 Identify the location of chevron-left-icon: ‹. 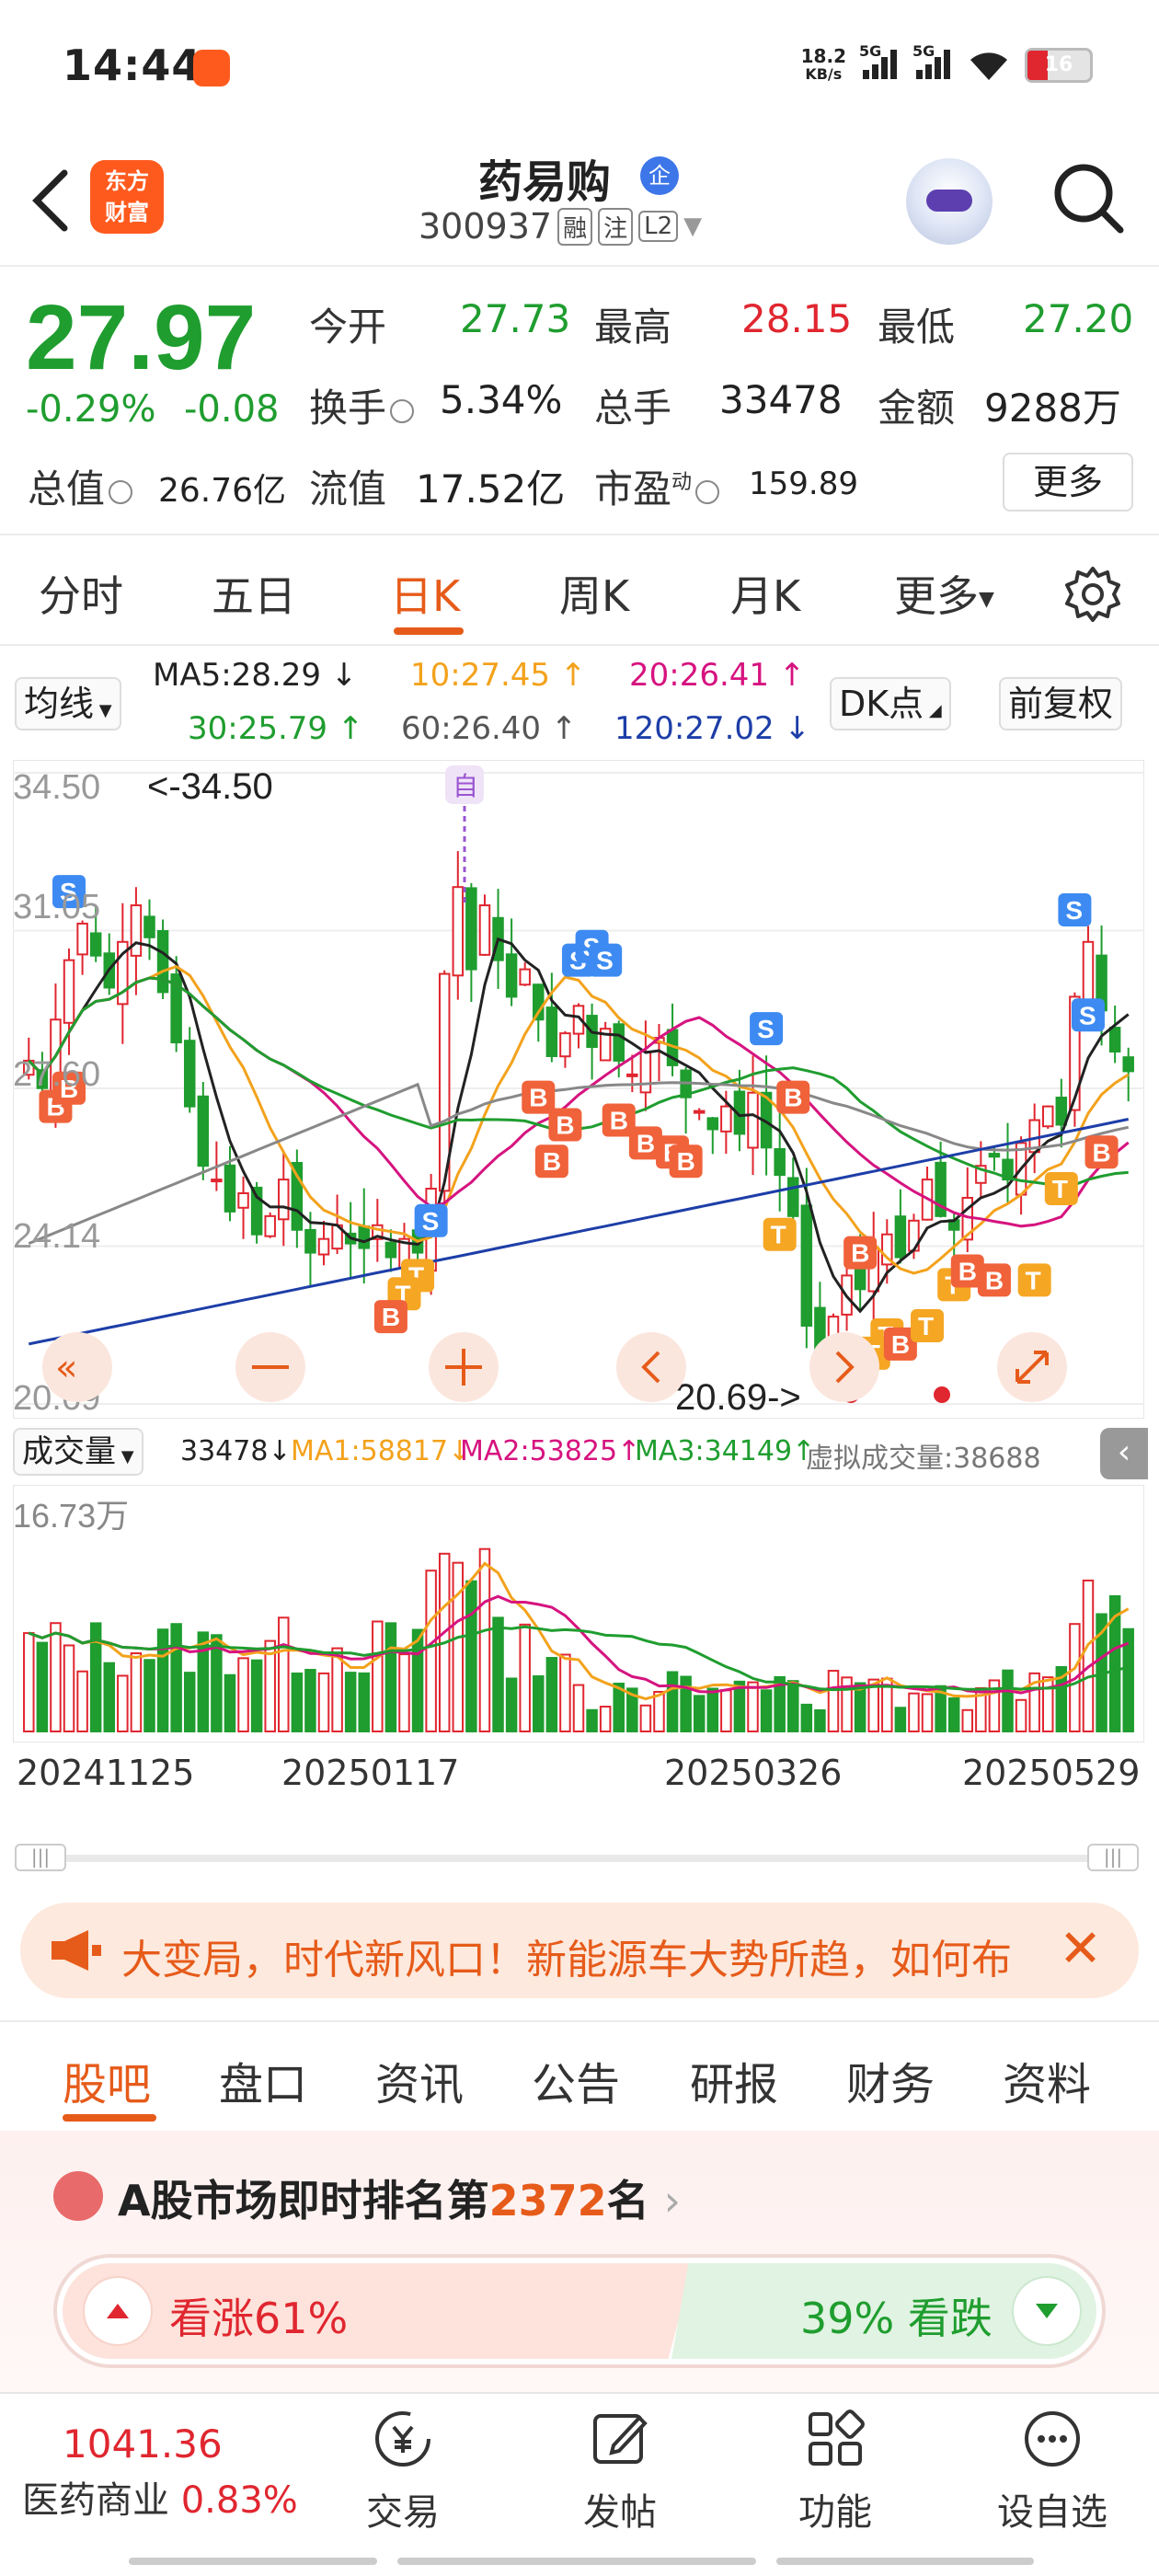
(1124, 1452).